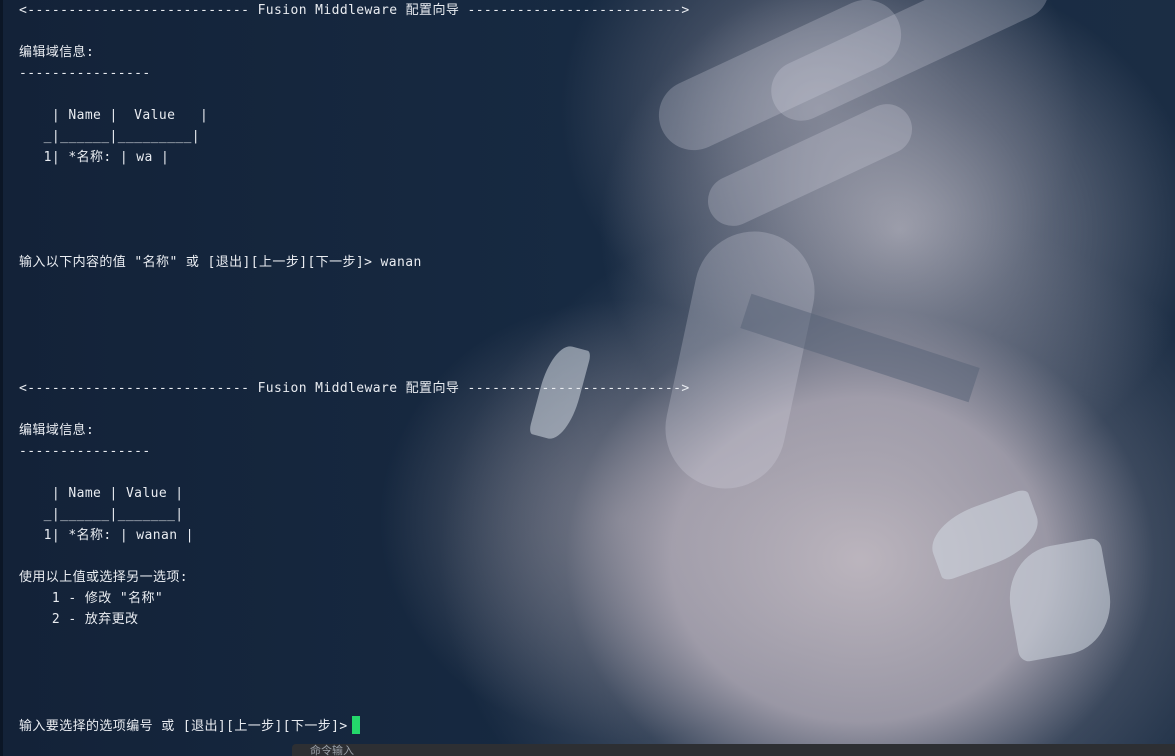  I want to click on active-prompt-row: 输入要选择的选项编号 或 [退出][上一步][下一步]>, so click(189, 725).